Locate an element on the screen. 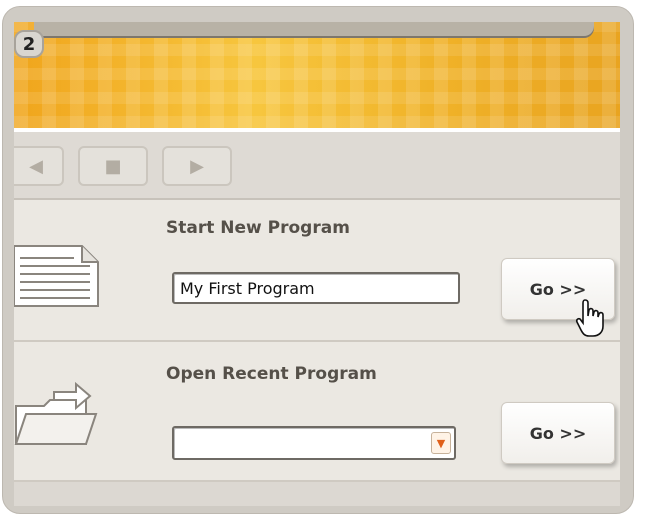 The height and width of the screenshot is (518, 648). play-button: ▶ is located at coordinates (197, 166).